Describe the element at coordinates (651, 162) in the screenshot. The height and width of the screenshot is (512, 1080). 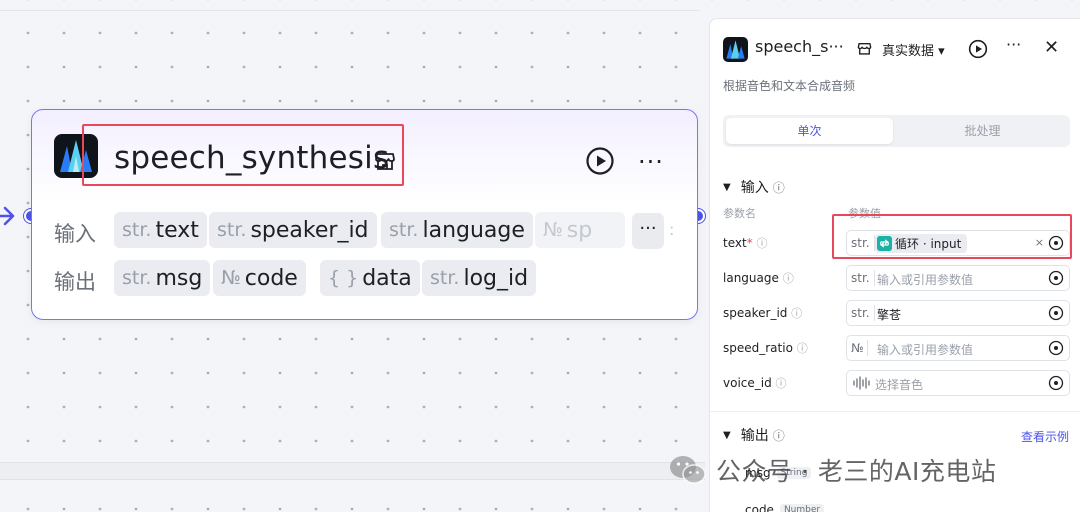
I see `node-more-button: ···` at that location.